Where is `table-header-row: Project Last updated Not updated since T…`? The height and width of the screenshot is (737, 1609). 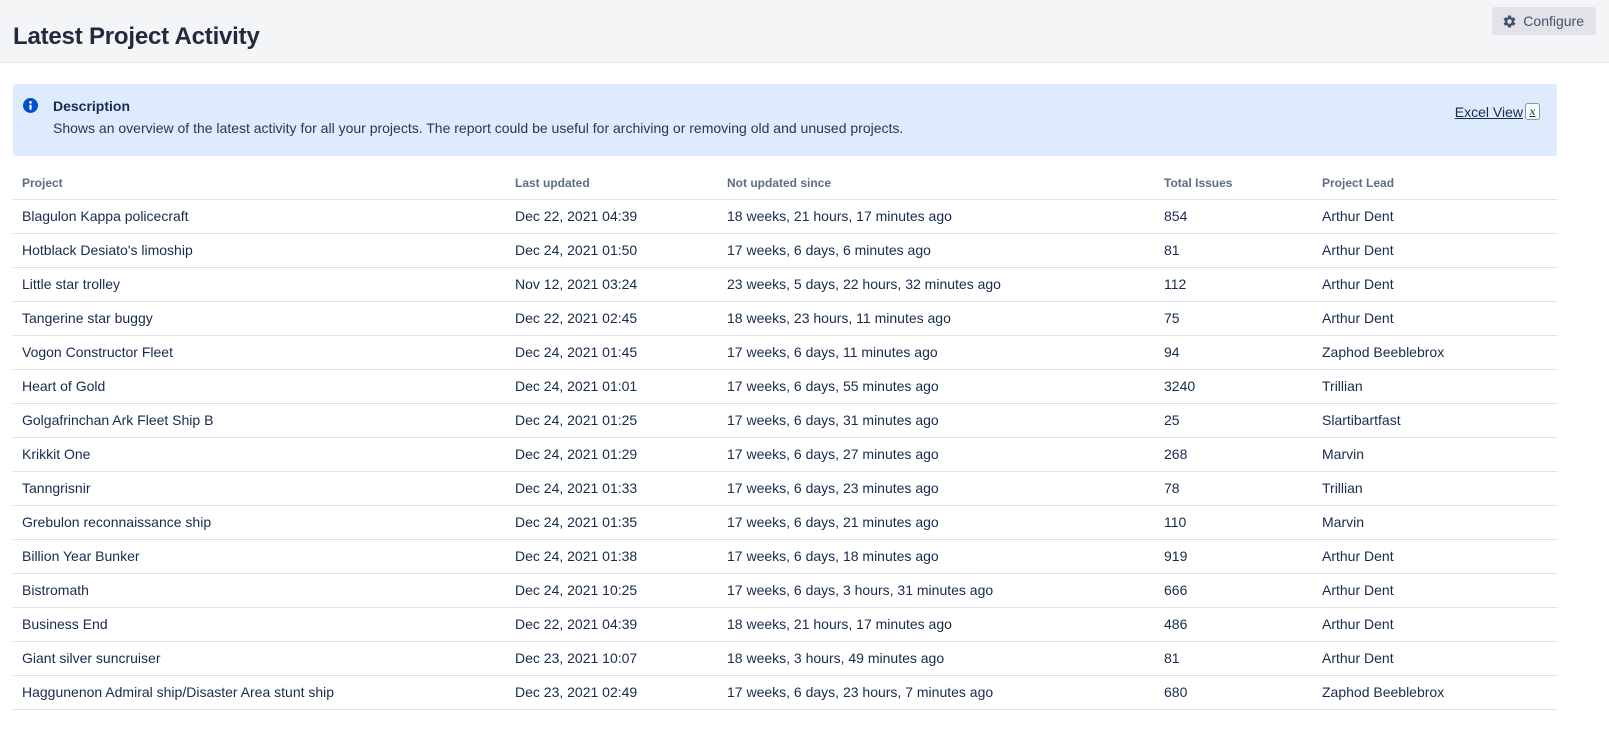 table-header-row: Project Last updated Not updated since T… is located at coordinates (785, 183).